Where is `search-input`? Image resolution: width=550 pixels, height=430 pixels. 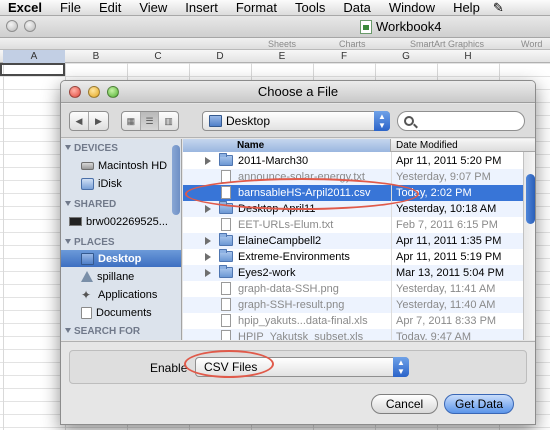 search-input is located at coordinates (466, 121).